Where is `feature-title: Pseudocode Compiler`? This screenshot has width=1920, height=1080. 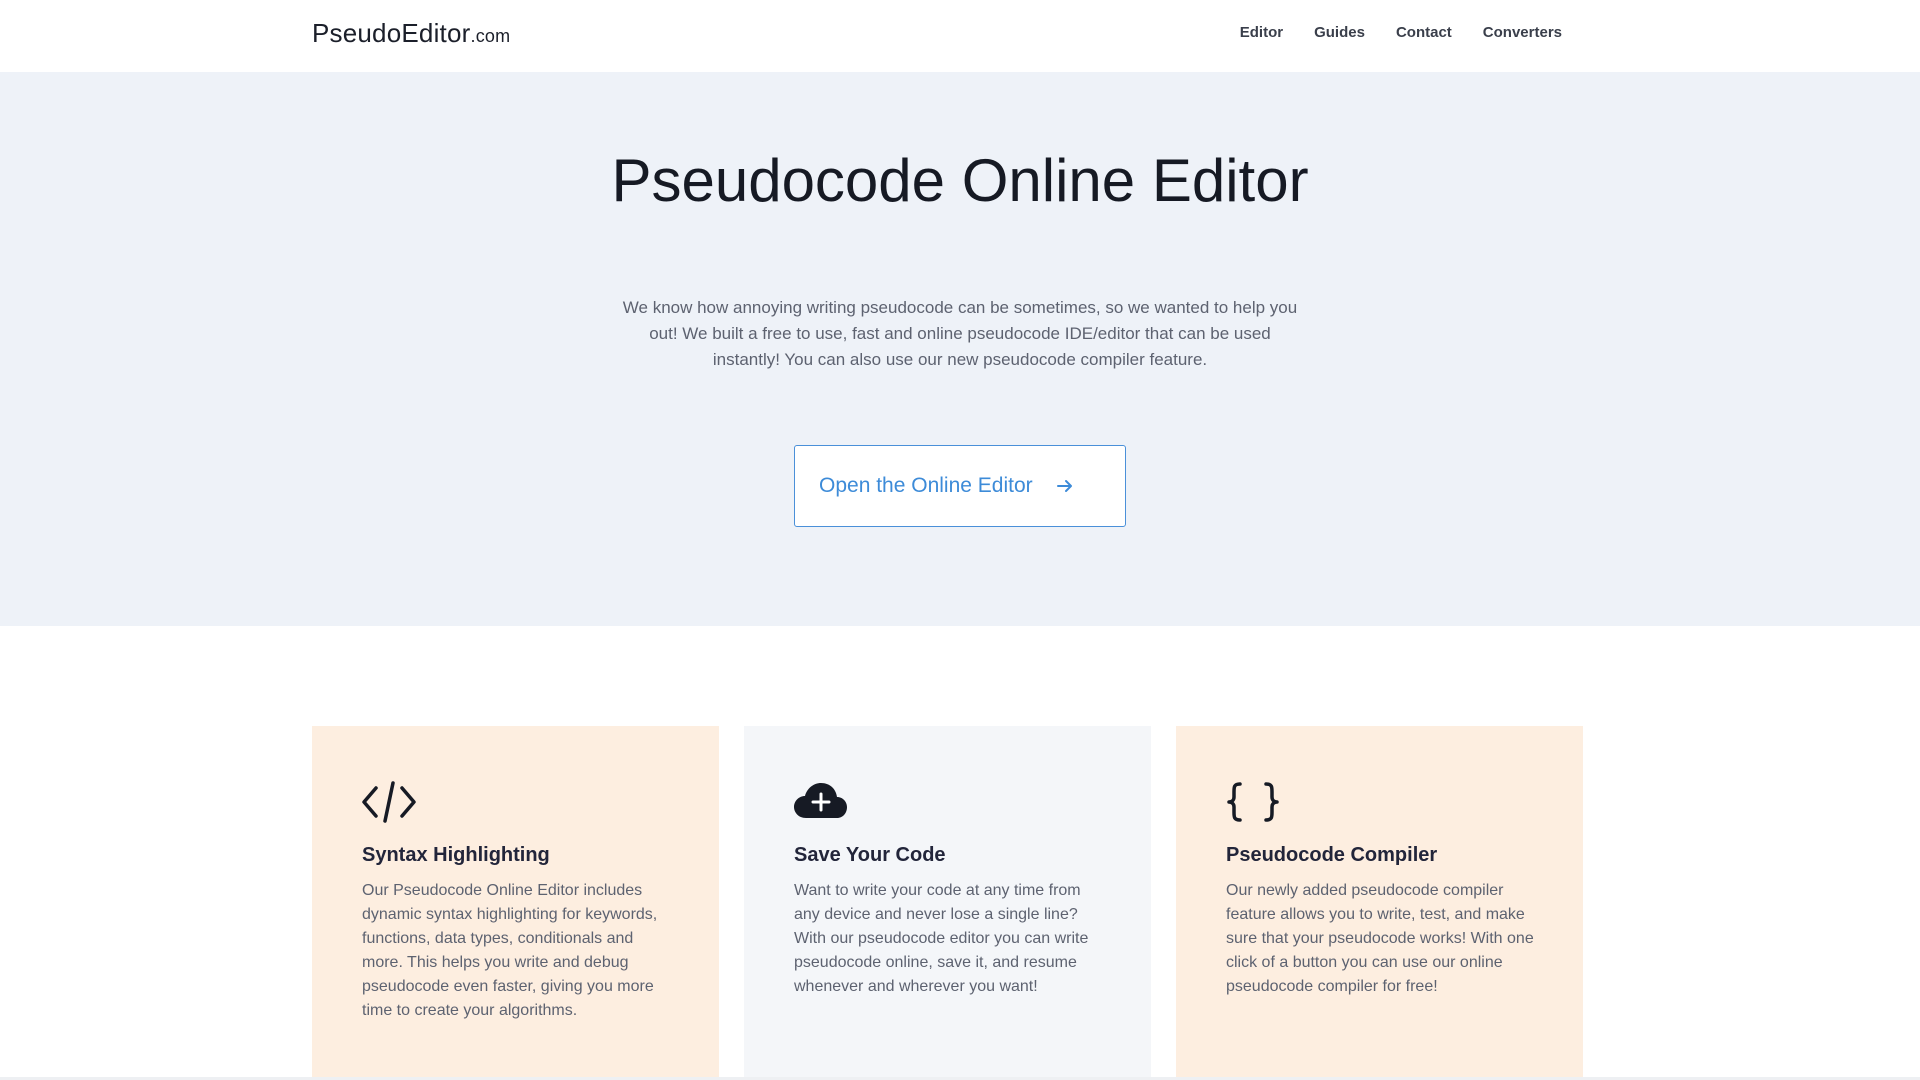 feature-title: Pseudocode Compiler is located at coordinates (1332, 855).